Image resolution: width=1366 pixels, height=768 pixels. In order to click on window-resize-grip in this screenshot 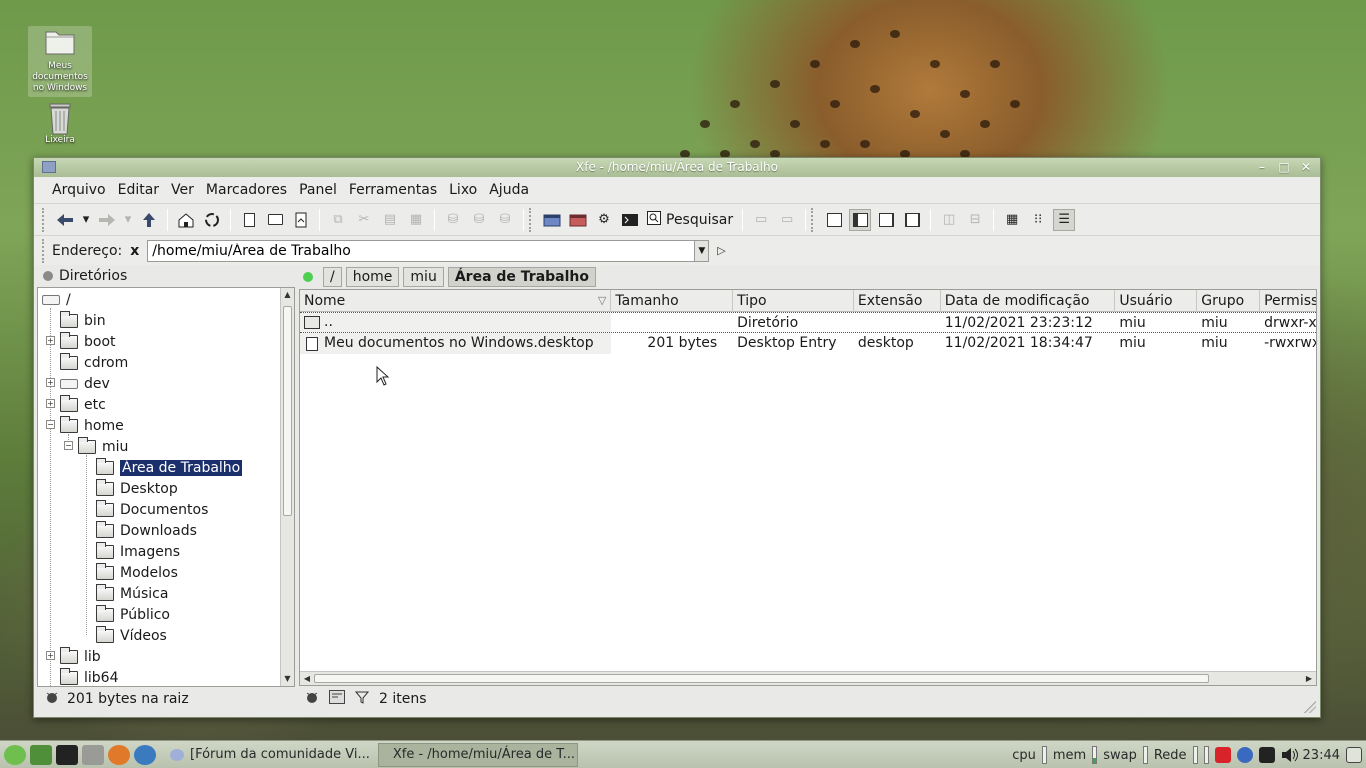, I will do `click(1310, 707)`.